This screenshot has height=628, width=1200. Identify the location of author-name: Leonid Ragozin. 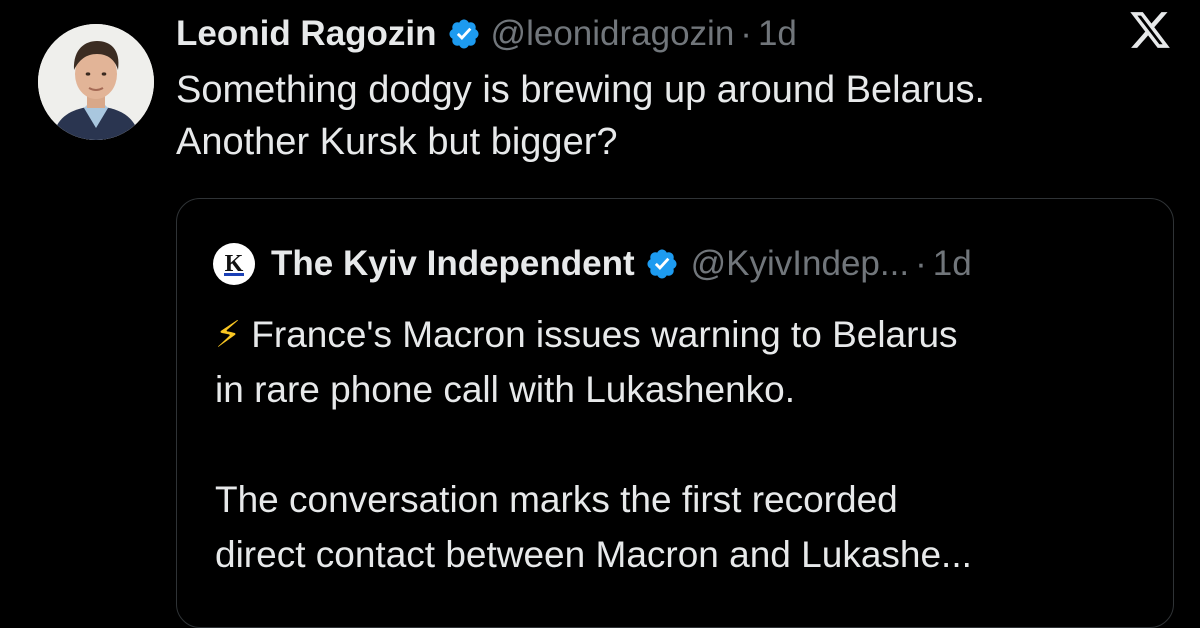
(306, 34).